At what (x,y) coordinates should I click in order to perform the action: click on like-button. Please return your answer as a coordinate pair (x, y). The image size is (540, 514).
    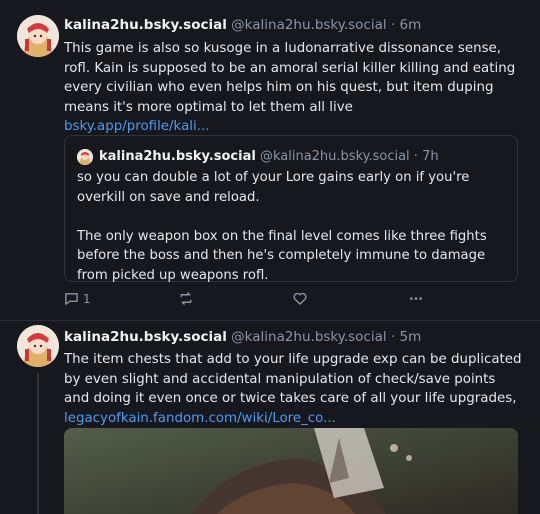
    Looking at the image, I should click on (300, 298).